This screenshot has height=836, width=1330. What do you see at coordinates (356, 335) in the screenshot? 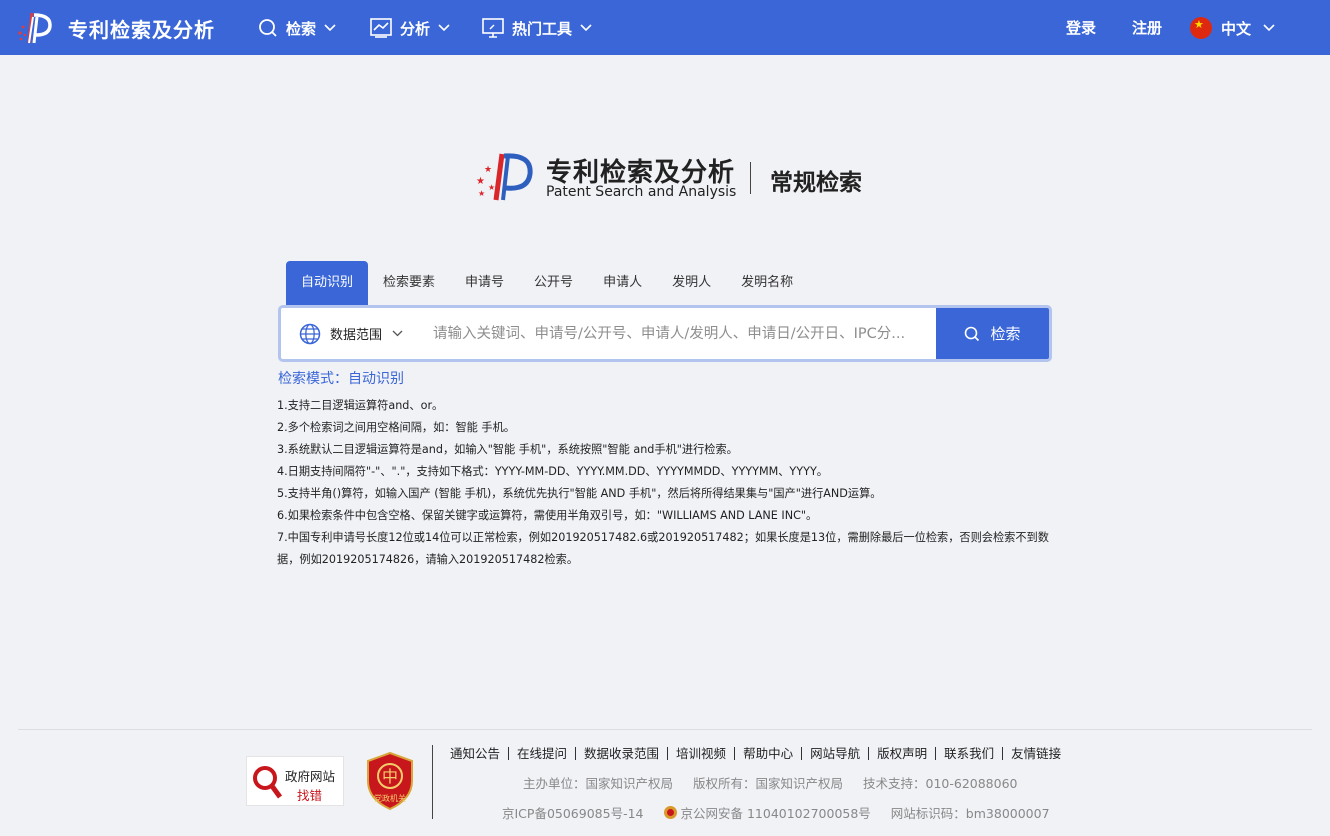
I see `data-scope-label: 数据范围` at bounding box center [356, 335].